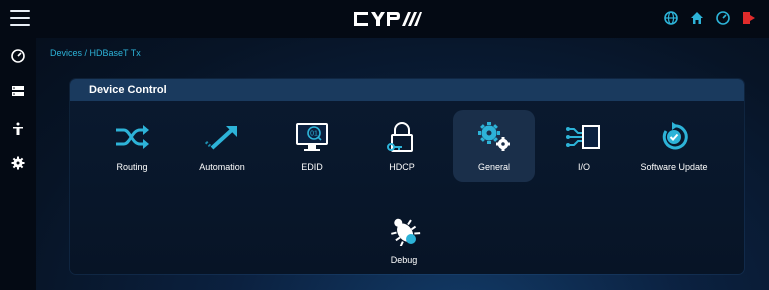 Image resolution: width=769 pixels, height=290 pixels. Describe the element at coordinates (402, 137) in the screenshot. I see `hdcp-icon` at that location.